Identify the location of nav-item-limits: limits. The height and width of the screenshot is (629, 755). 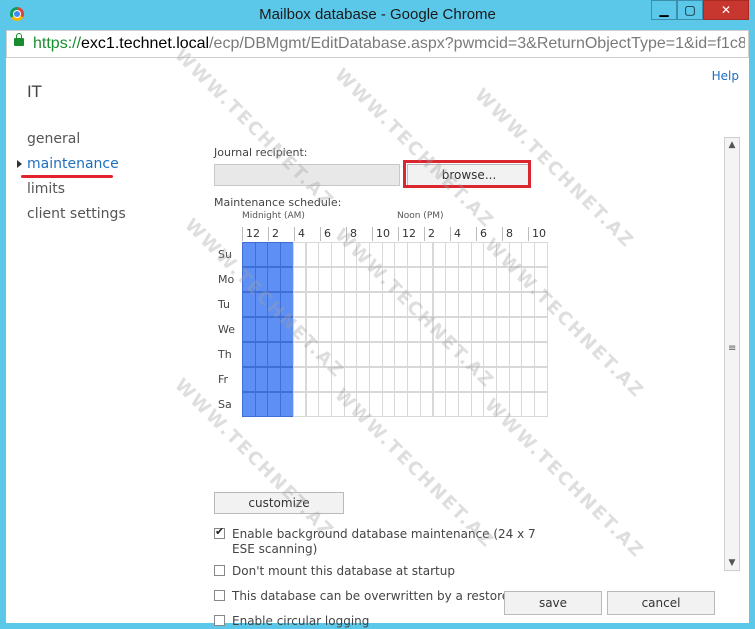
(76, 192).